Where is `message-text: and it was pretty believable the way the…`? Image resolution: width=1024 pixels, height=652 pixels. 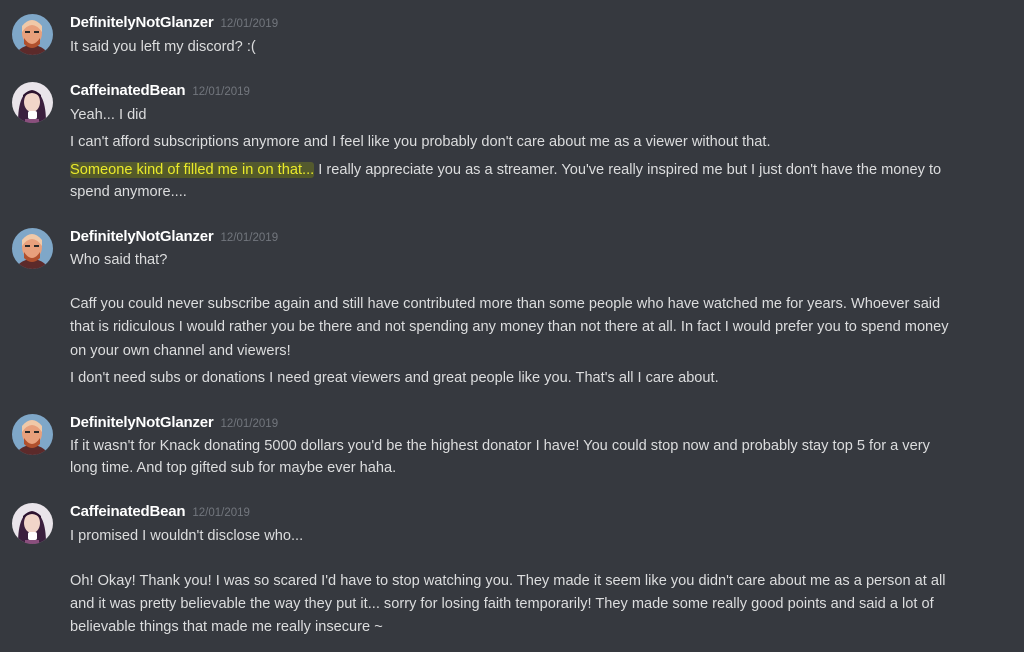 message-text: and it was pretty believable the way the… is located at coordinates (502, 604).